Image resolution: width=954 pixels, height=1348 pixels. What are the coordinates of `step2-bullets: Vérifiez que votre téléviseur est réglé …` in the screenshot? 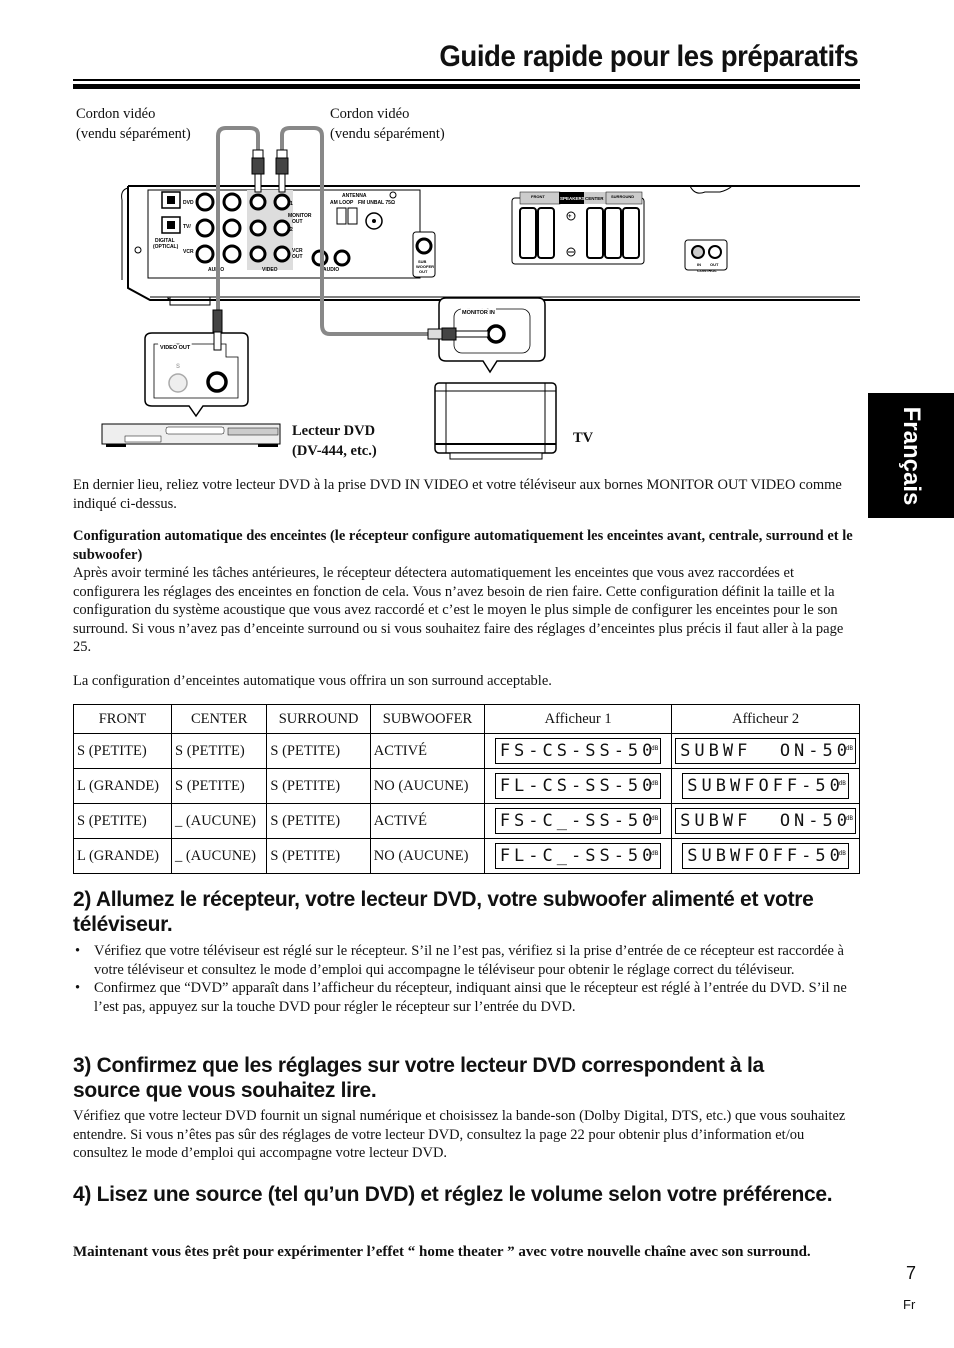 It's located at (465, 979).